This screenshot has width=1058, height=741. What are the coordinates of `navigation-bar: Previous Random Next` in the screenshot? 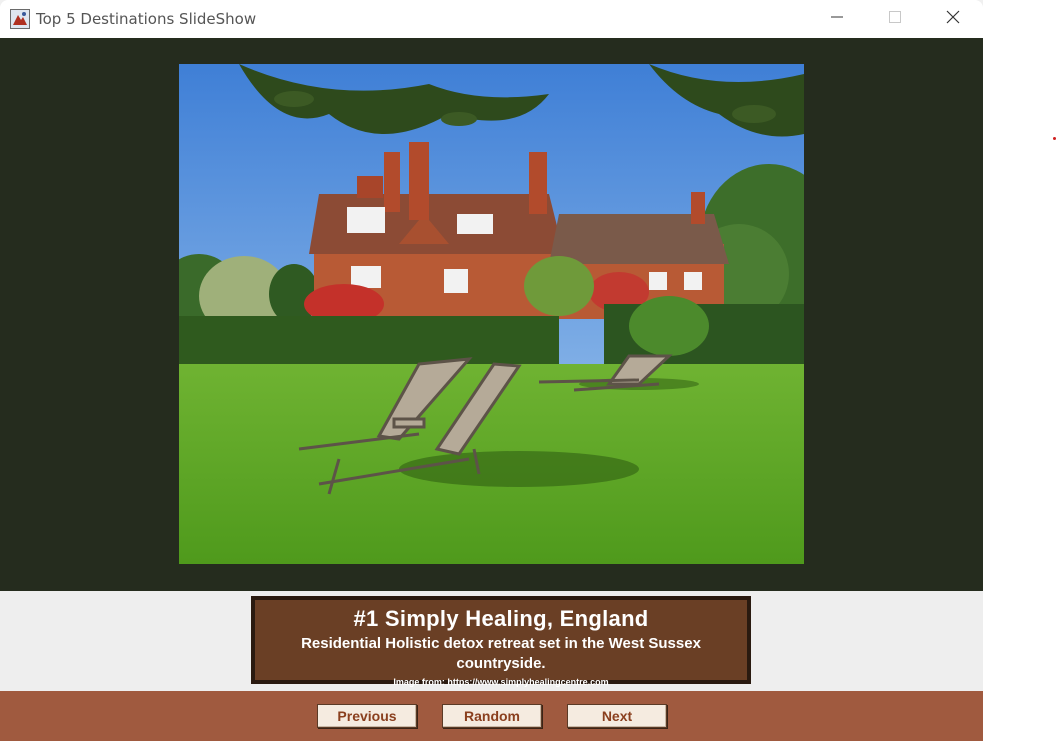 It's located at (491, 716).